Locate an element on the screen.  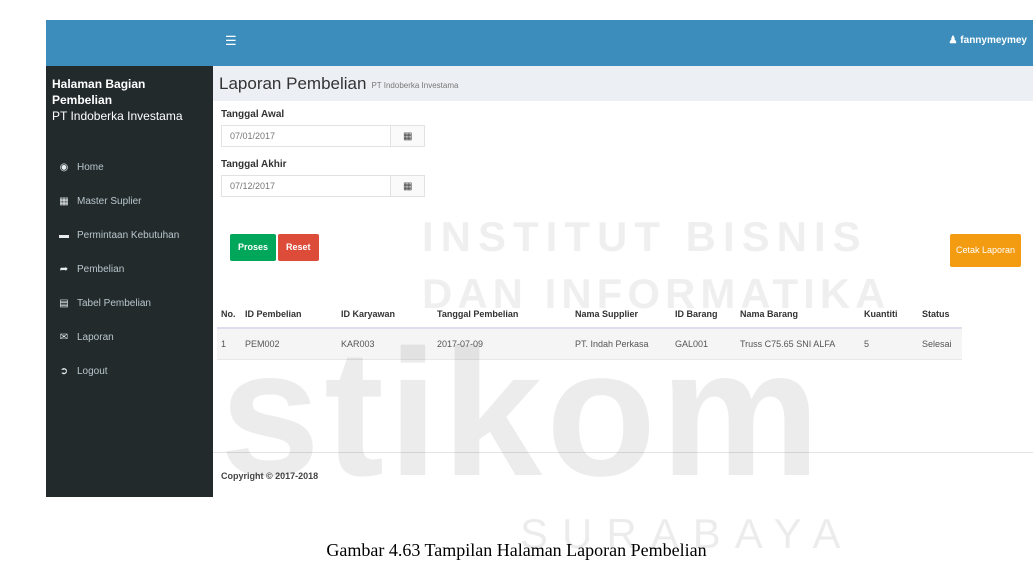
sidebar-item-label: Pembelian is located at coordinates (101, 269).